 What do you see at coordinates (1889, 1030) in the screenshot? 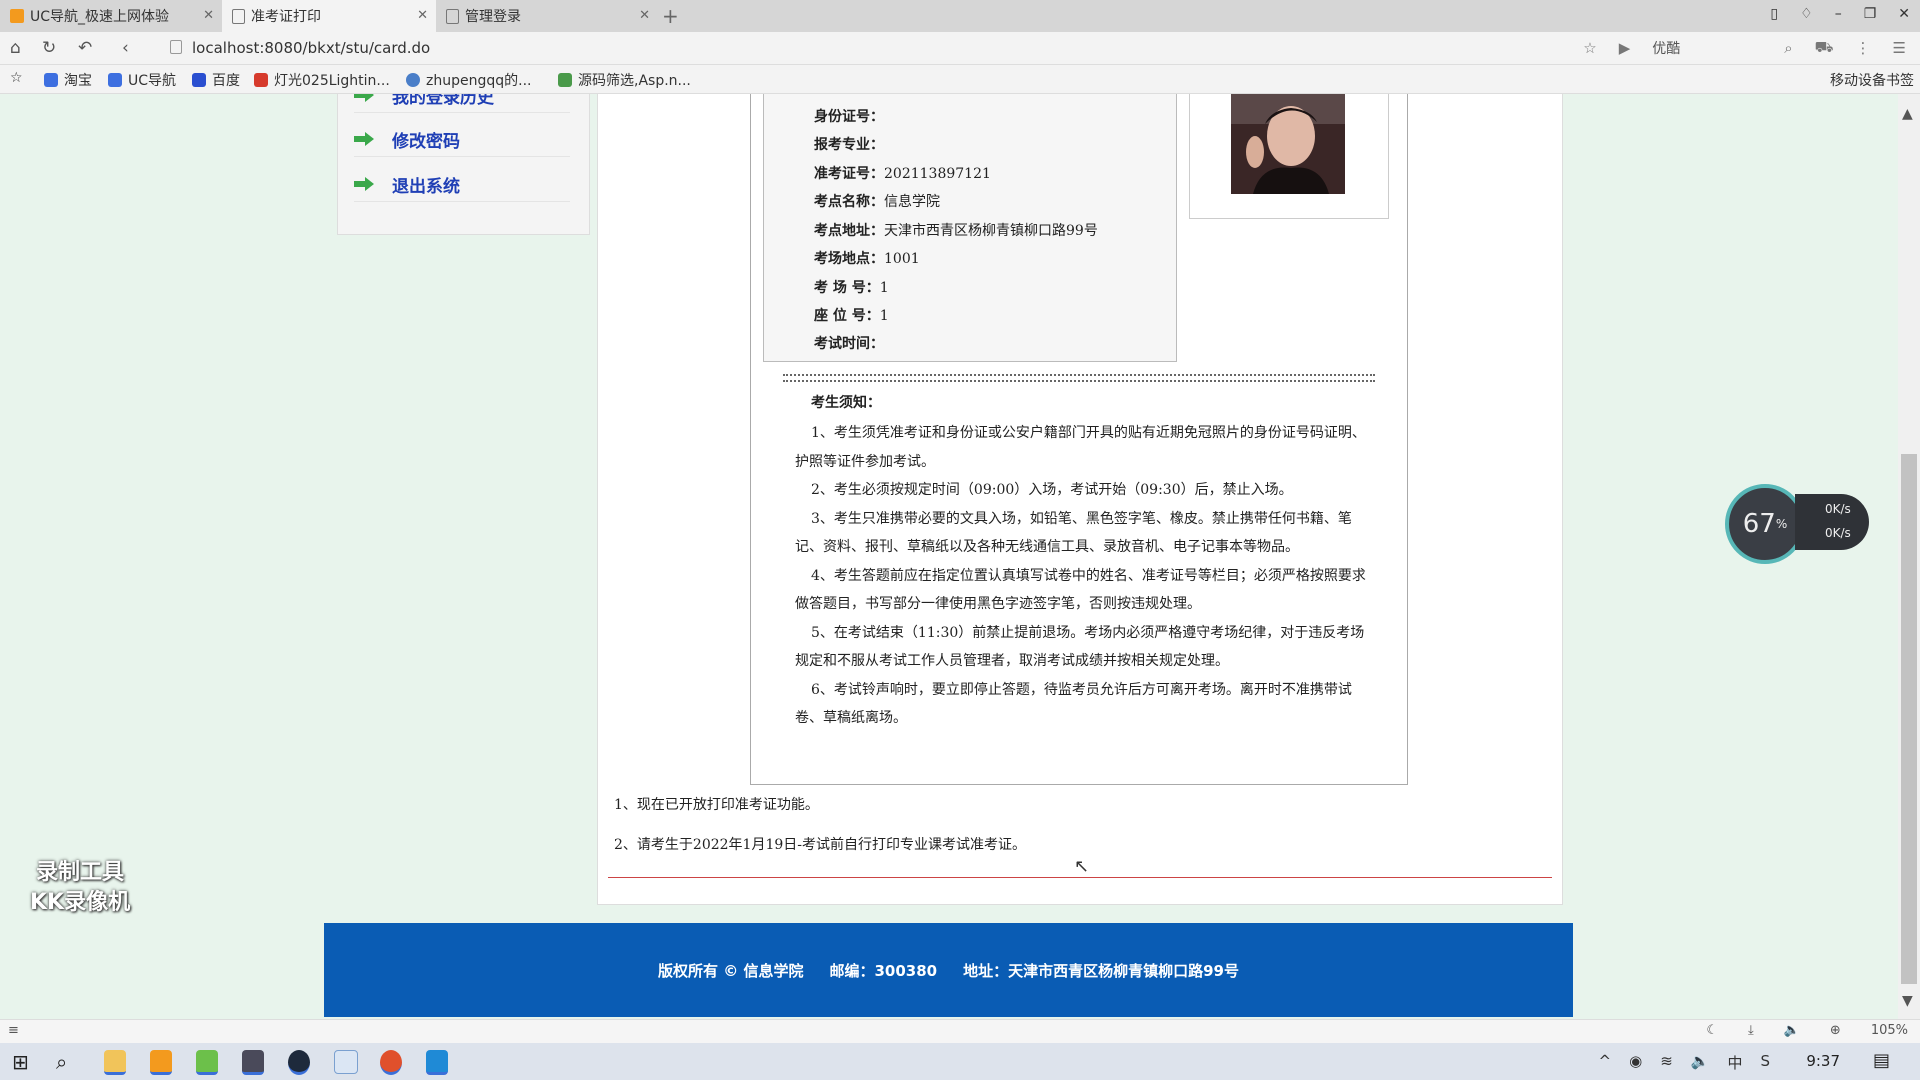
I see `zoom-level: 105%` at bounding box center [1889, 1030].